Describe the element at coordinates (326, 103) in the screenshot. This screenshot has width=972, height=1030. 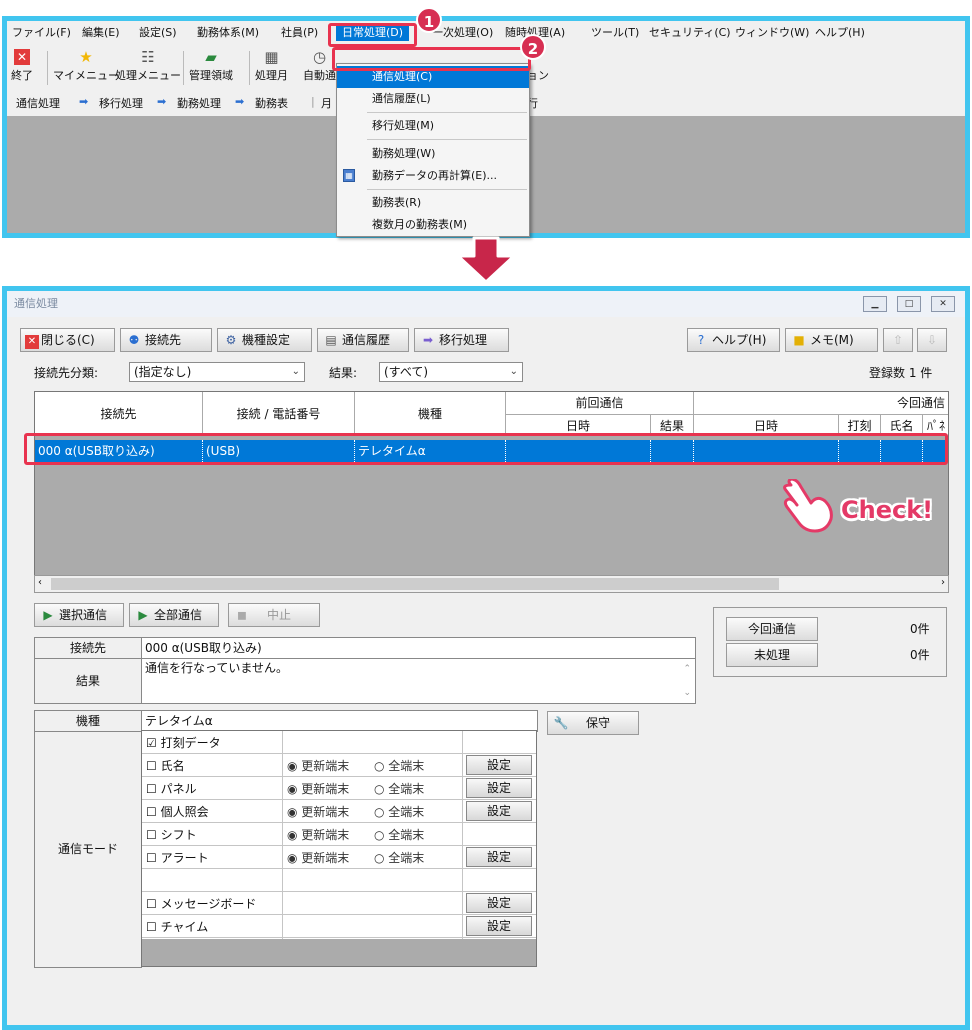
I see `flow-month: 月` at that location.